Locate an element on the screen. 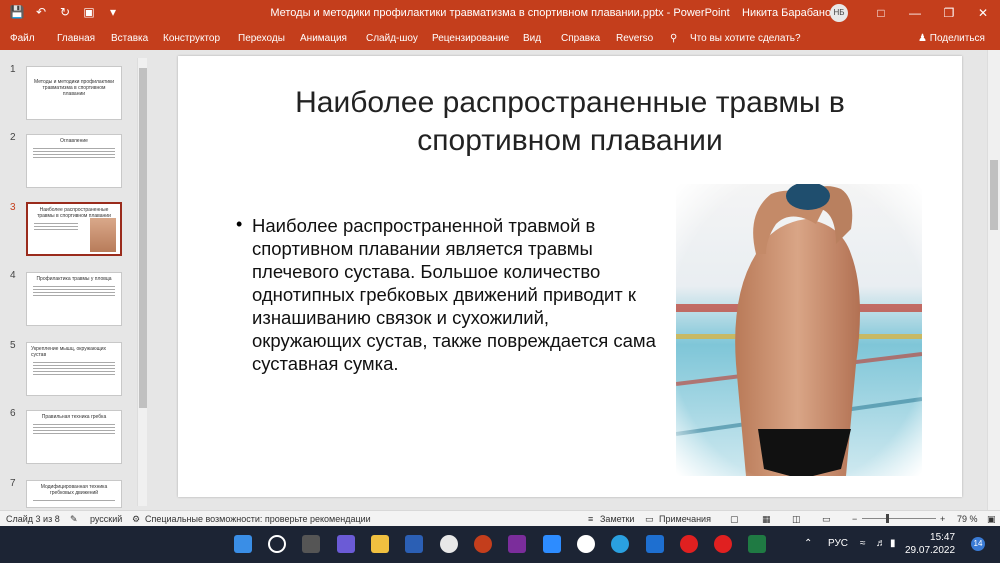  thumb-image is located at coordinates (103, 235).